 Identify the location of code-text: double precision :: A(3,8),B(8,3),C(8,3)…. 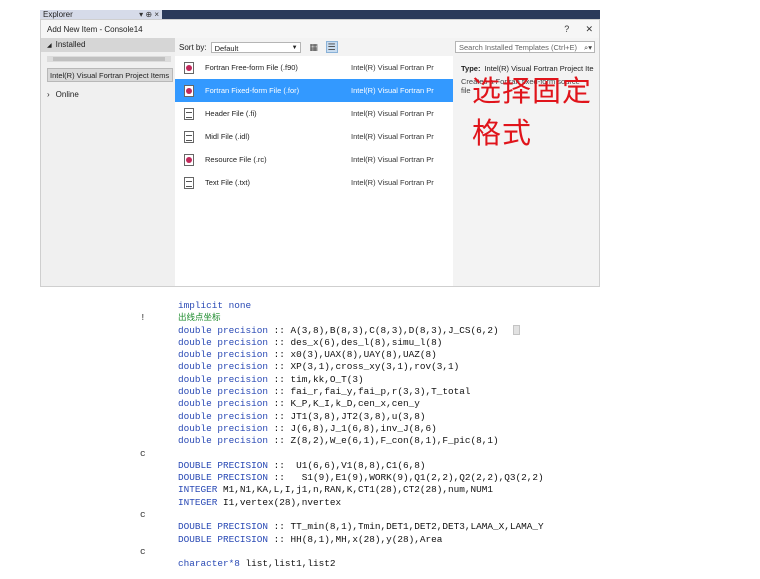
(338, 330).